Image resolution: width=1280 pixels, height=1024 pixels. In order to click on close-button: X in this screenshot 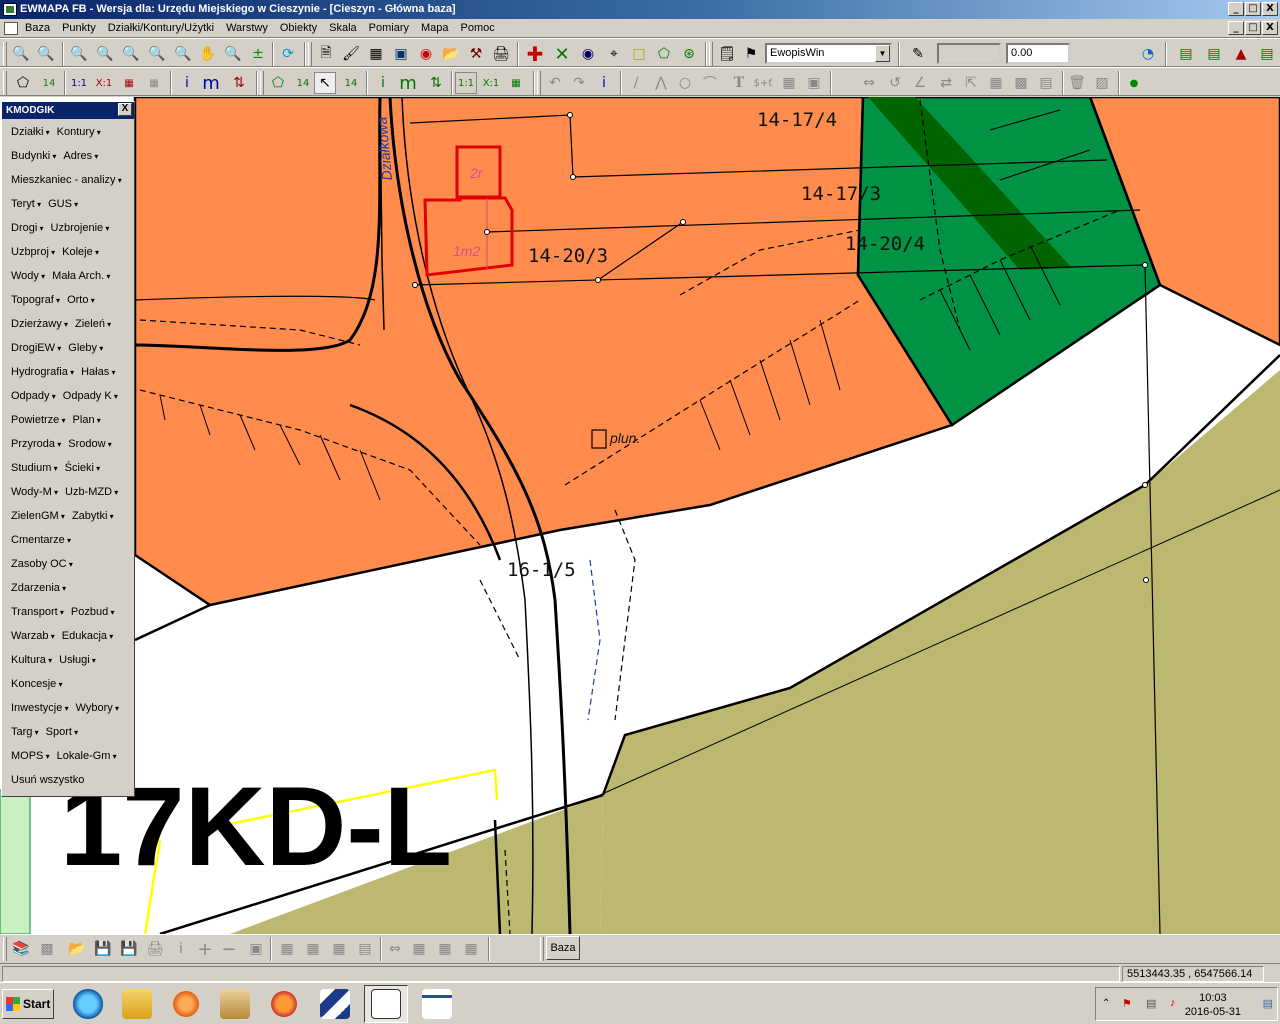, I will do `click(1270, 9)`.